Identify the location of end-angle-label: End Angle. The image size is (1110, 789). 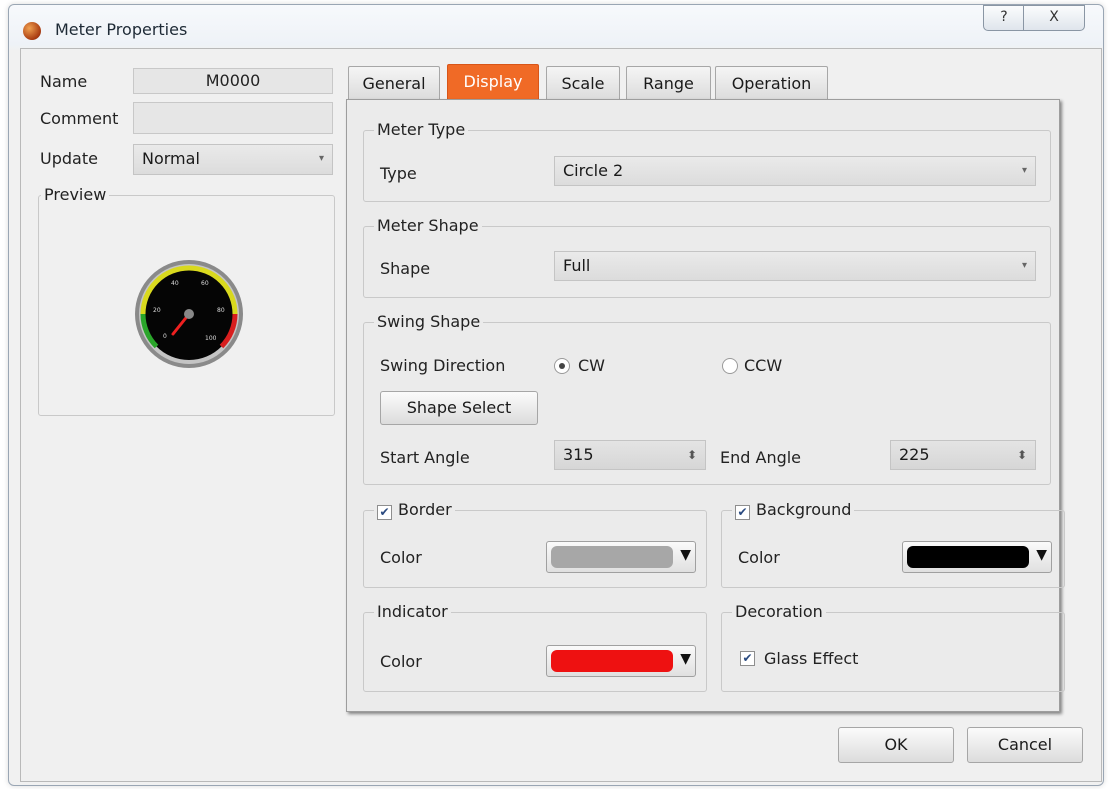
(761, 457).